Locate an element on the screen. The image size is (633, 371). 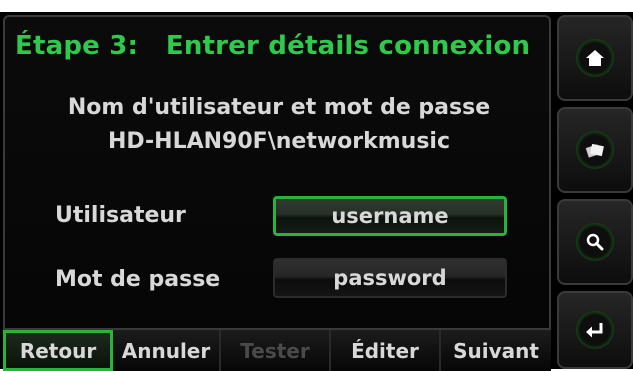
media-library-button is located at coordinates (595, 150).